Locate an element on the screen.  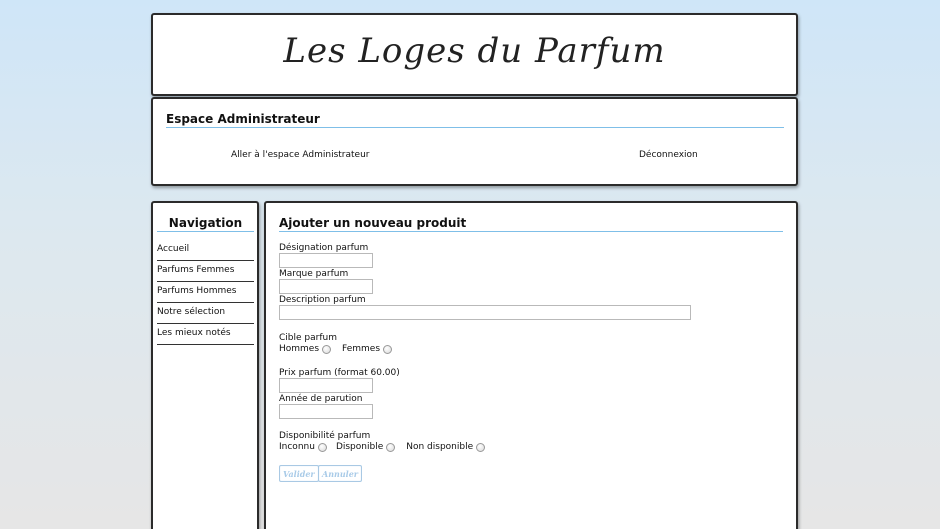
annee-input is located at coordinates (326, 411).